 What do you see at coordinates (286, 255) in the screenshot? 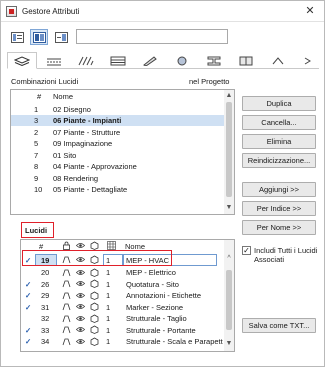
I see `include-all-label: Includi Tutti i Lucidi Associati` at bounding box center [286, 255].